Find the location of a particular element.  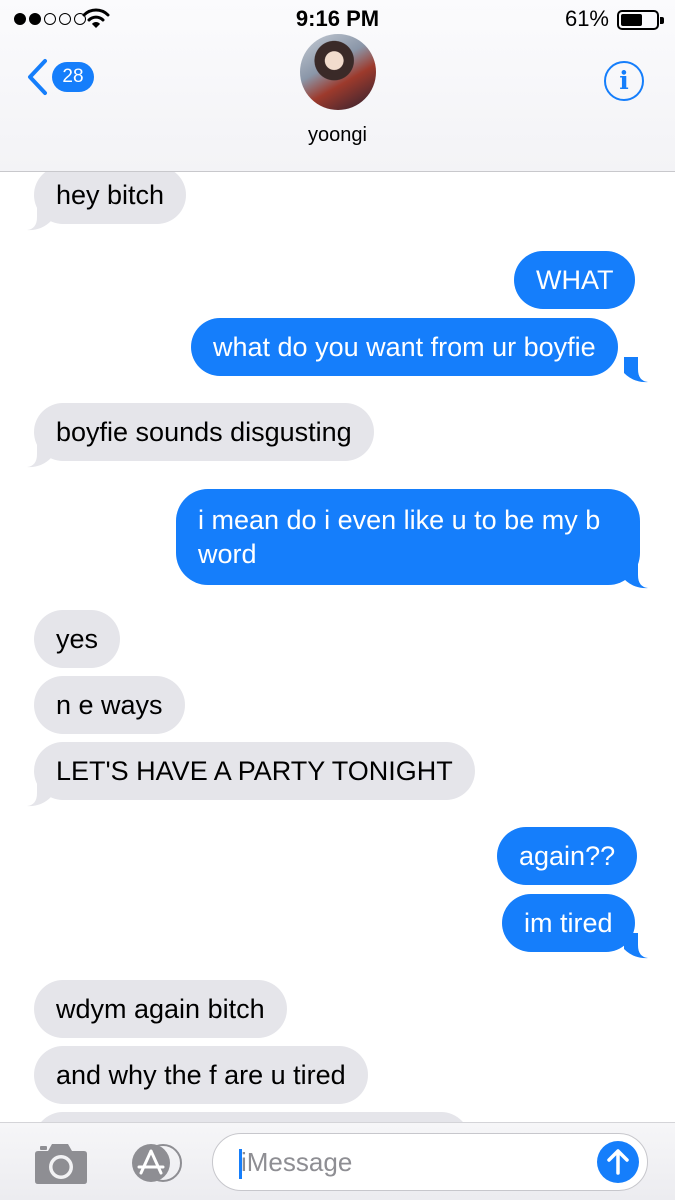

received-message: wdym again bitch is located at coordinates (160, 1009).